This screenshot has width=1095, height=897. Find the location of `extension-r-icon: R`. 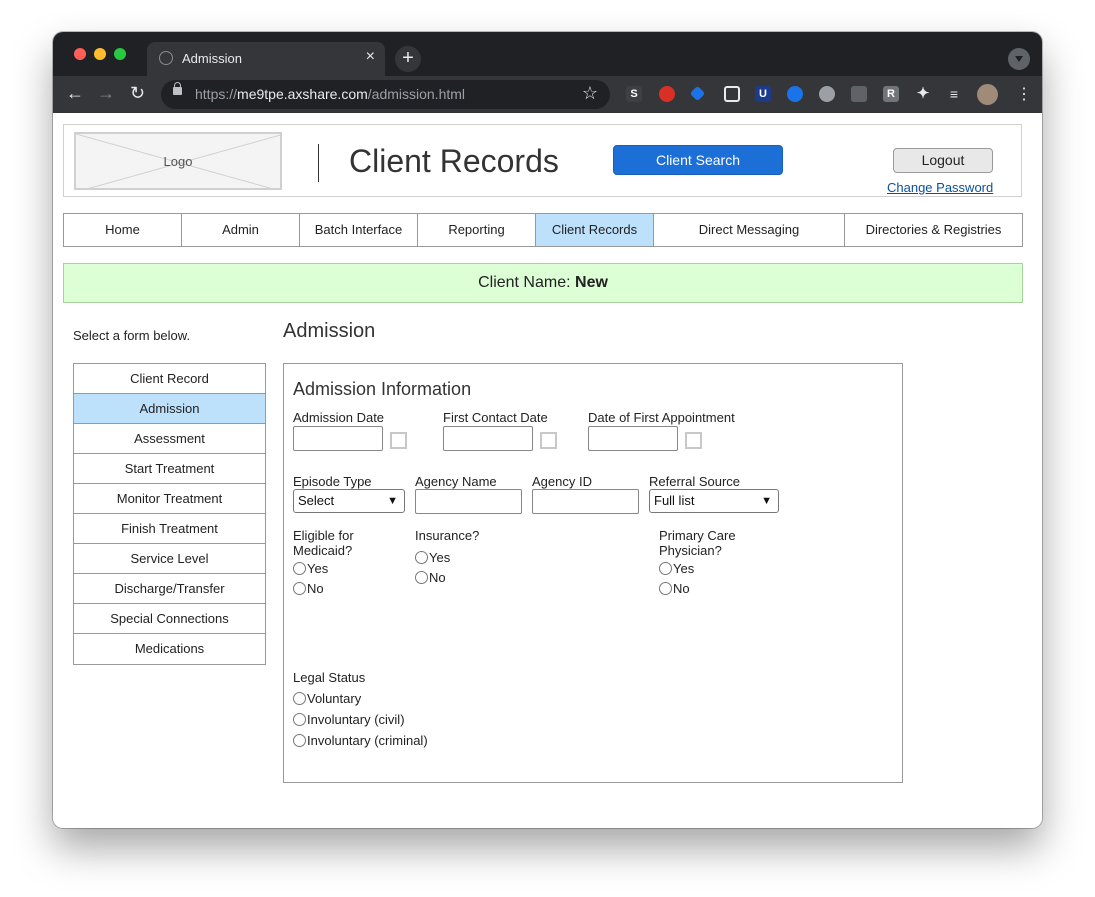

extension-r-icon: R is located at coordinates (891, 94).